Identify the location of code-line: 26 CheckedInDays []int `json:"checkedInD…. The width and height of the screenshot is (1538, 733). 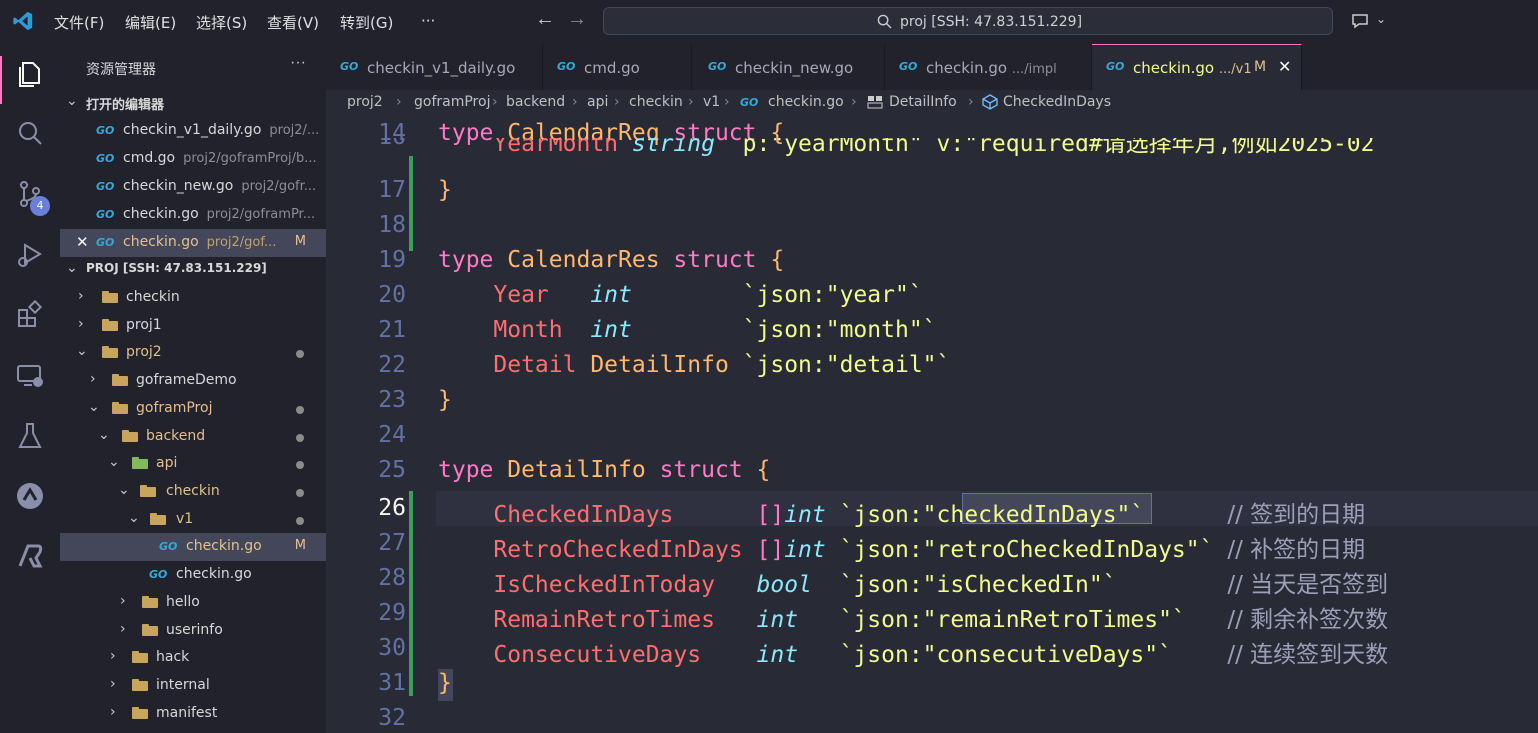
(932, 509).